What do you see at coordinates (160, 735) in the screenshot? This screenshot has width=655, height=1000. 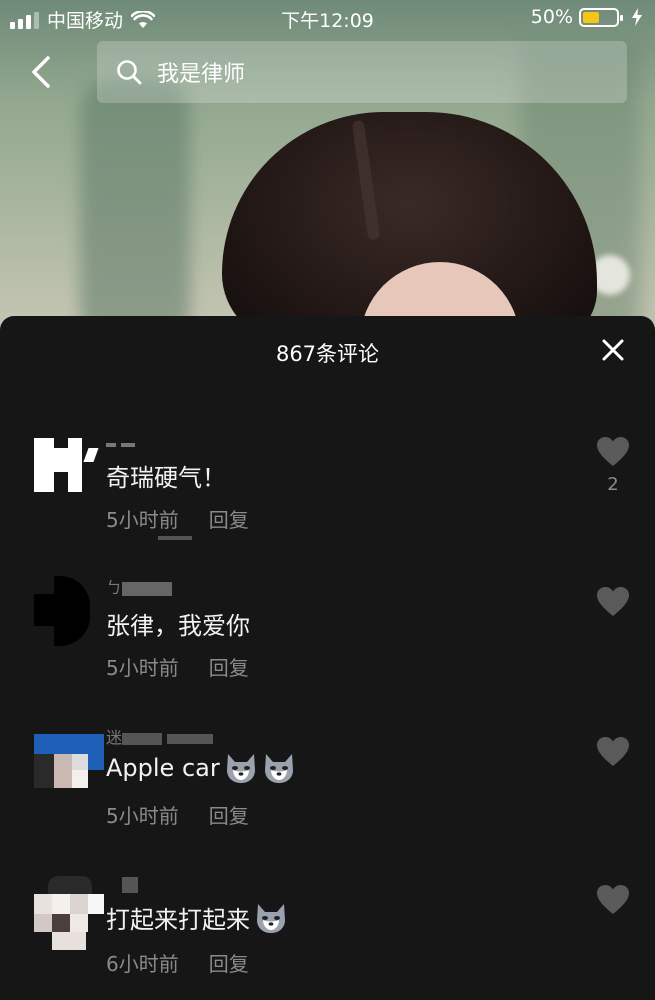 I see `username-redacted: 迷` at bounding box center [160, 735].